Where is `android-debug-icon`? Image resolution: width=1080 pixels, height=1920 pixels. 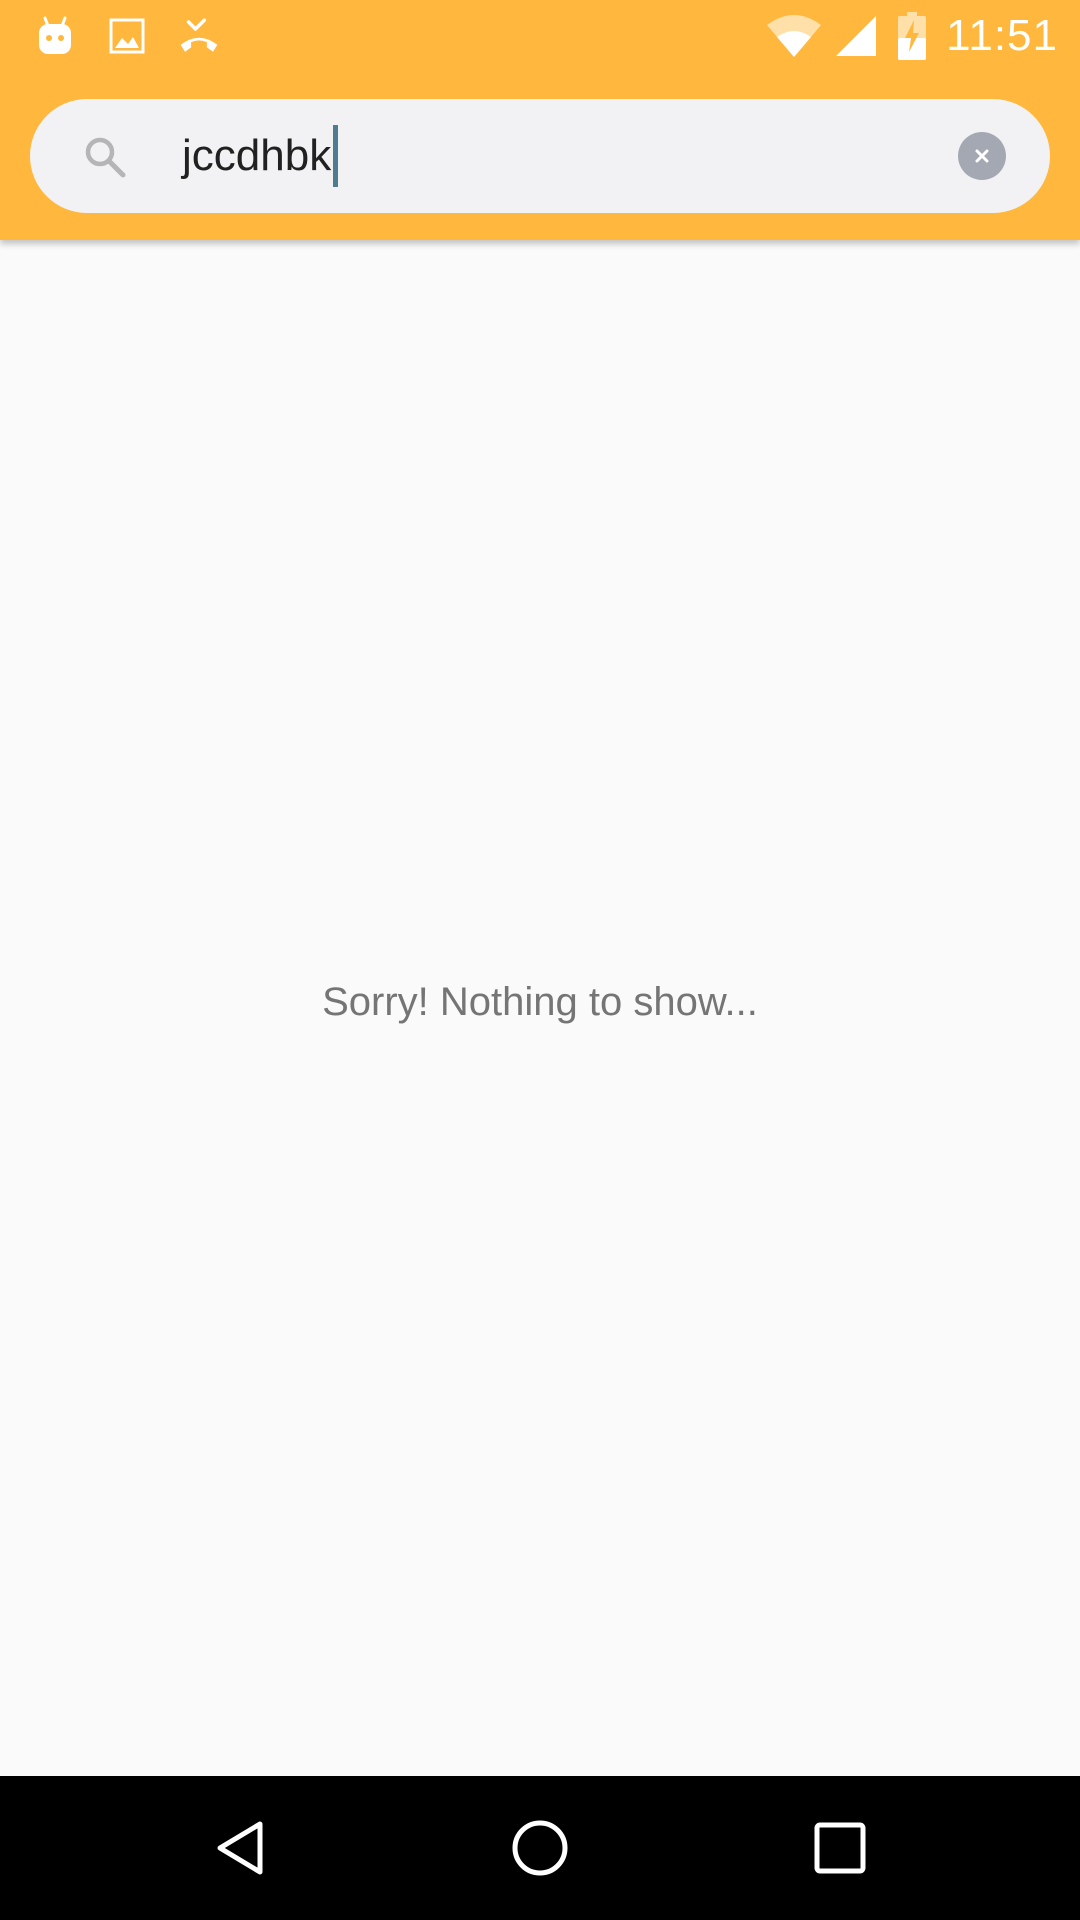
android-debug-icon is located at coordinates (55, 36).